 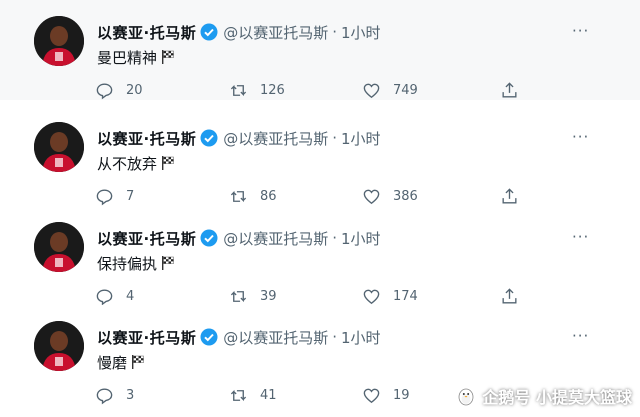 I want to click on reply-count: 7, so click(x=130, y=196).